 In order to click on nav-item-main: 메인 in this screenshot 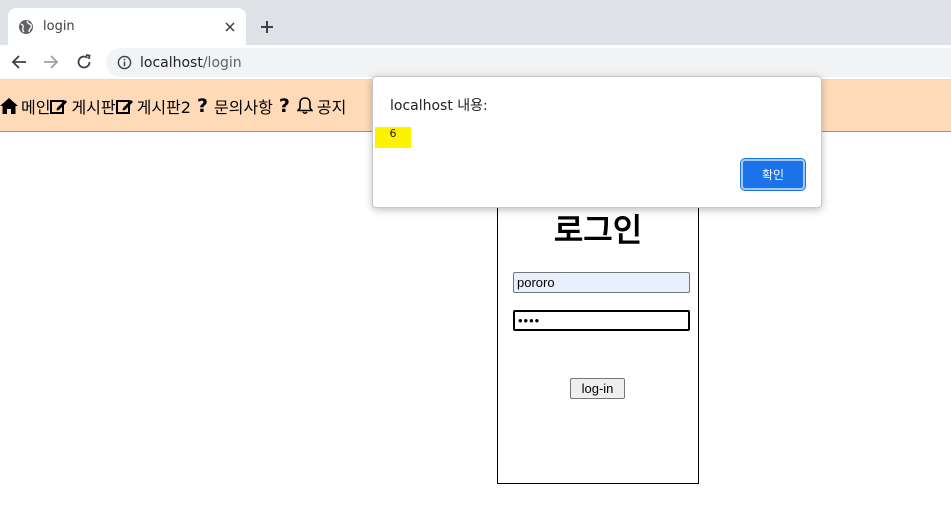, I will do `click(25, 106)`.